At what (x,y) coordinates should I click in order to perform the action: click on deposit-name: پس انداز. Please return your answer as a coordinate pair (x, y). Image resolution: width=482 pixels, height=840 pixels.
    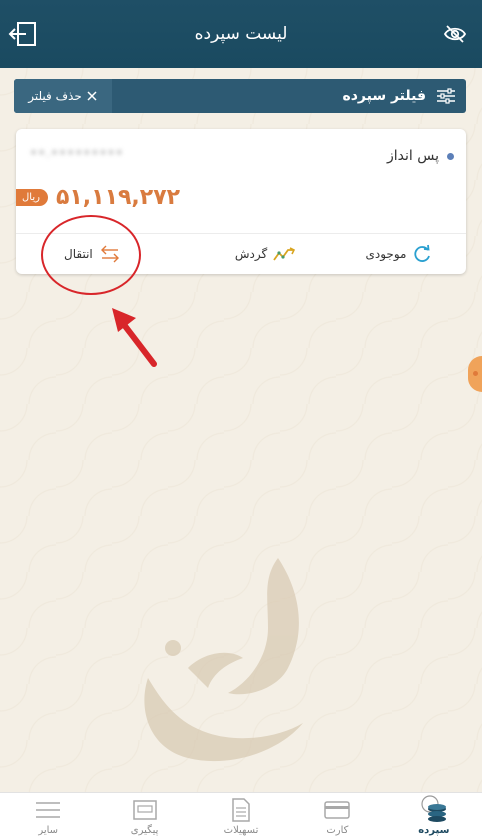
    Looking at the image, I should click on (420, 156).